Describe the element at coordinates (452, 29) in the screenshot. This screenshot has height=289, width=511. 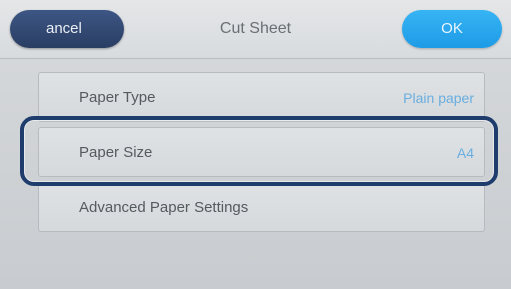
I see `ok-button: OK` at that location.